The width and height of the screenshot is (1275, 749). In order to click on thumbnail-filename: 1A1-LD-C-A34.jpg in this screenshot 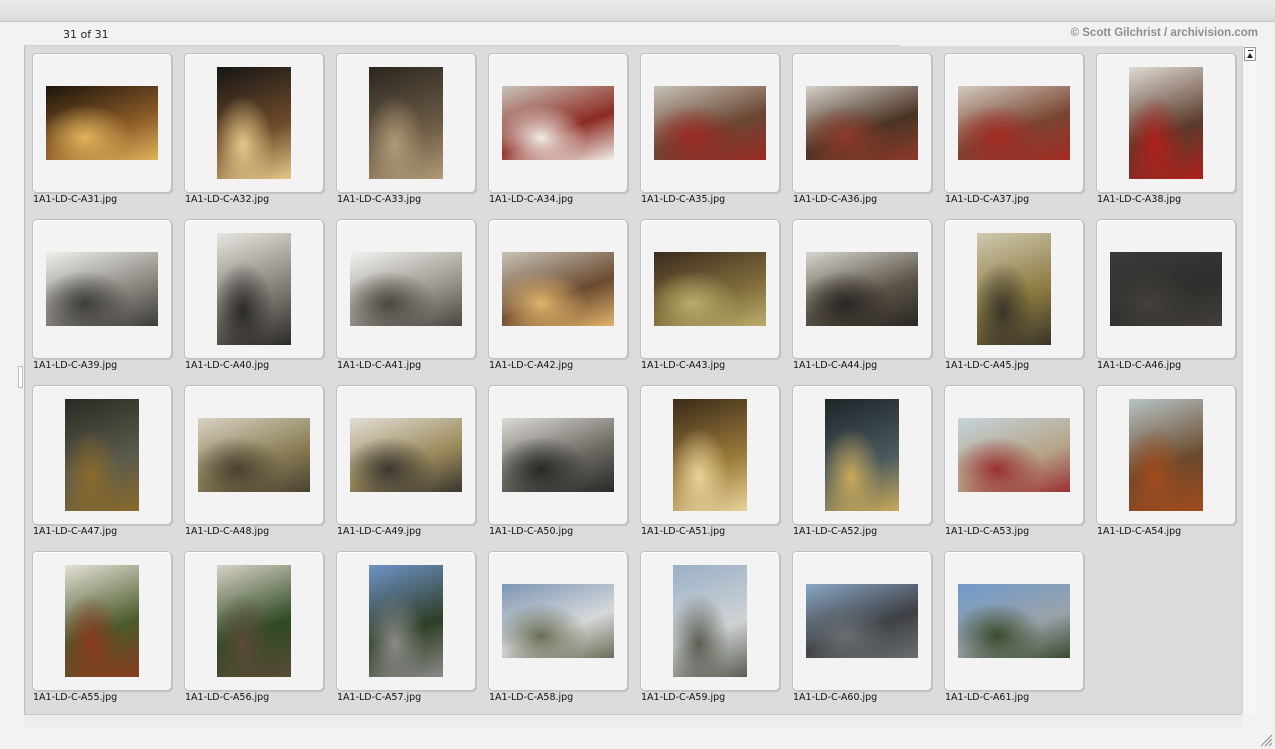, I will do `click(531, 199)`.